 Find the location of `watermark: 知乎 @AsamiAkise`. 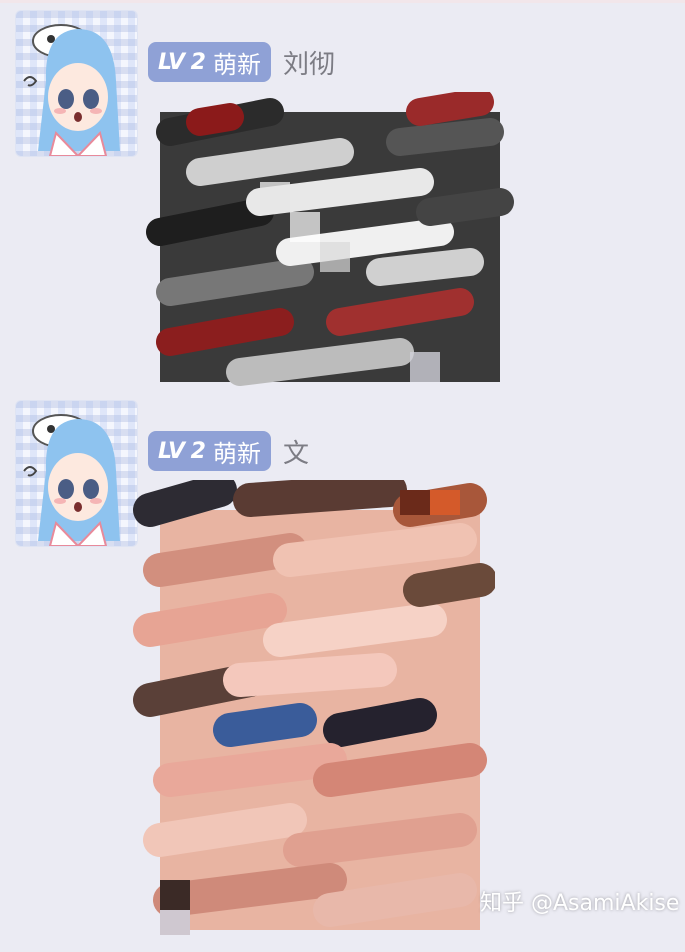

watermark: 知乎 @AsamiAkise is located at coordinates (580, 903).